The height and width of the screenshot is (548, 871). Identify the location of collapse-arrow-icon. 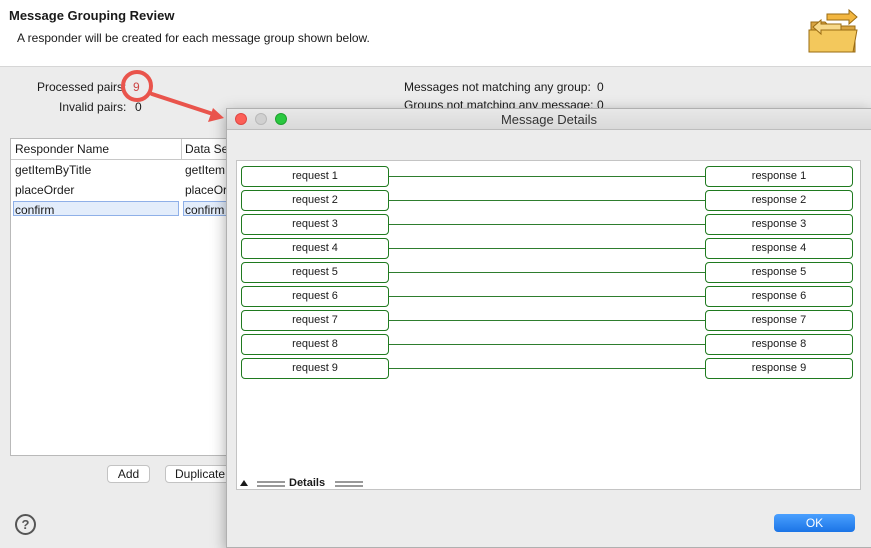
(244, 483).